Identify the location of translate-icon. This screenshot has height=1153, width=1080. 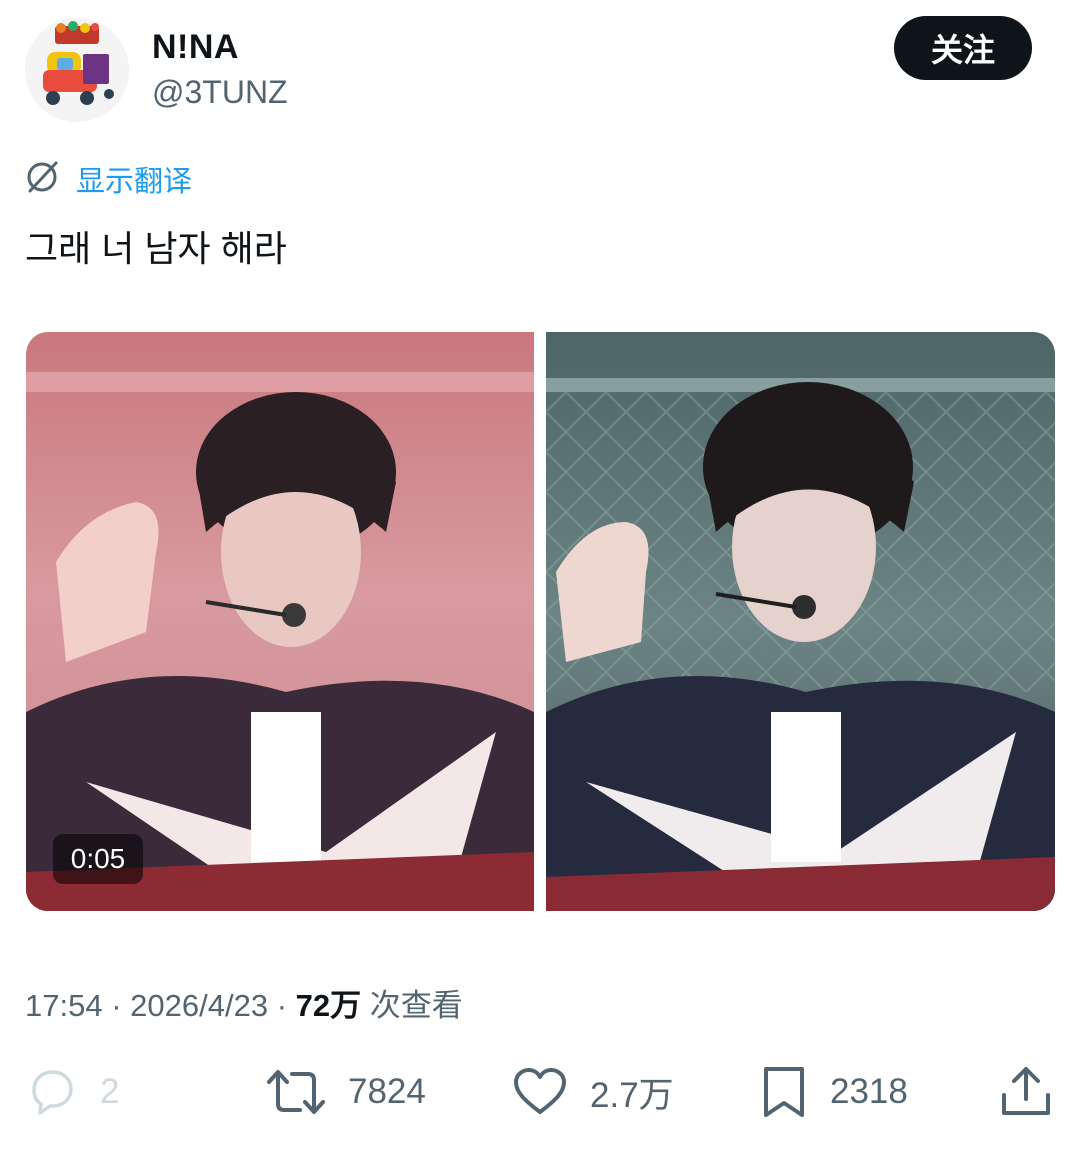
(42, 179).